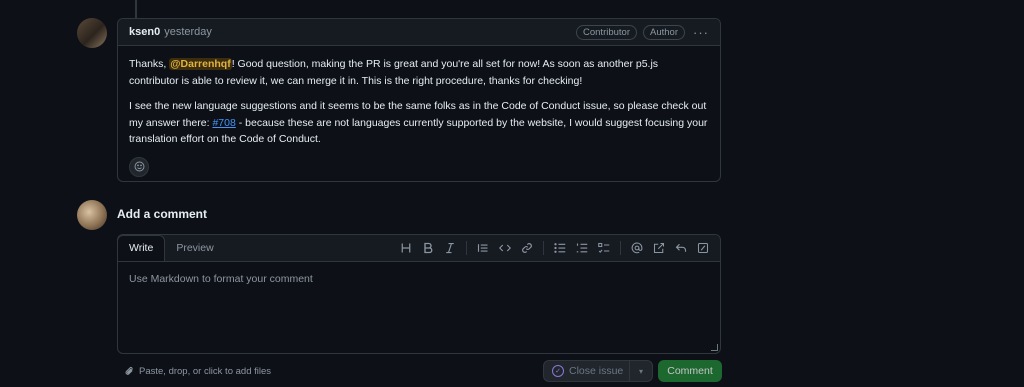 Image resolution: width=1024 pixels, height=387 pixels. What do you see at coordinates (419, 32) in the screenshot?
I see `comment-header: ksen0 yesterday Contributor Author ···` at bounding box center [419, 32].